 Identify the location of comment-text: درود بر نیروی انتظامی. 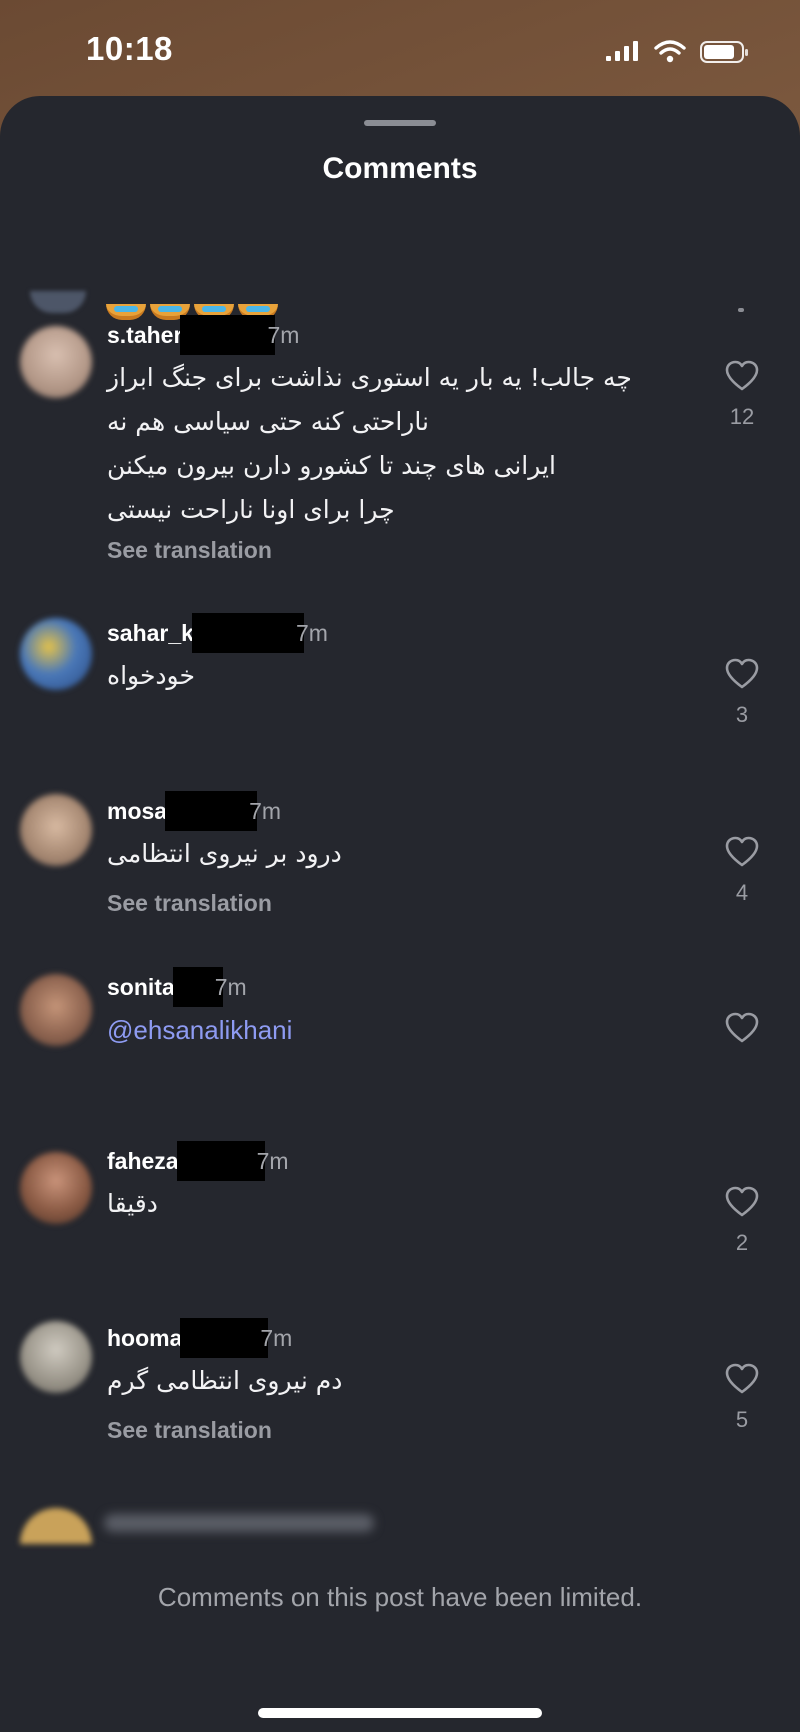
(387, 854).